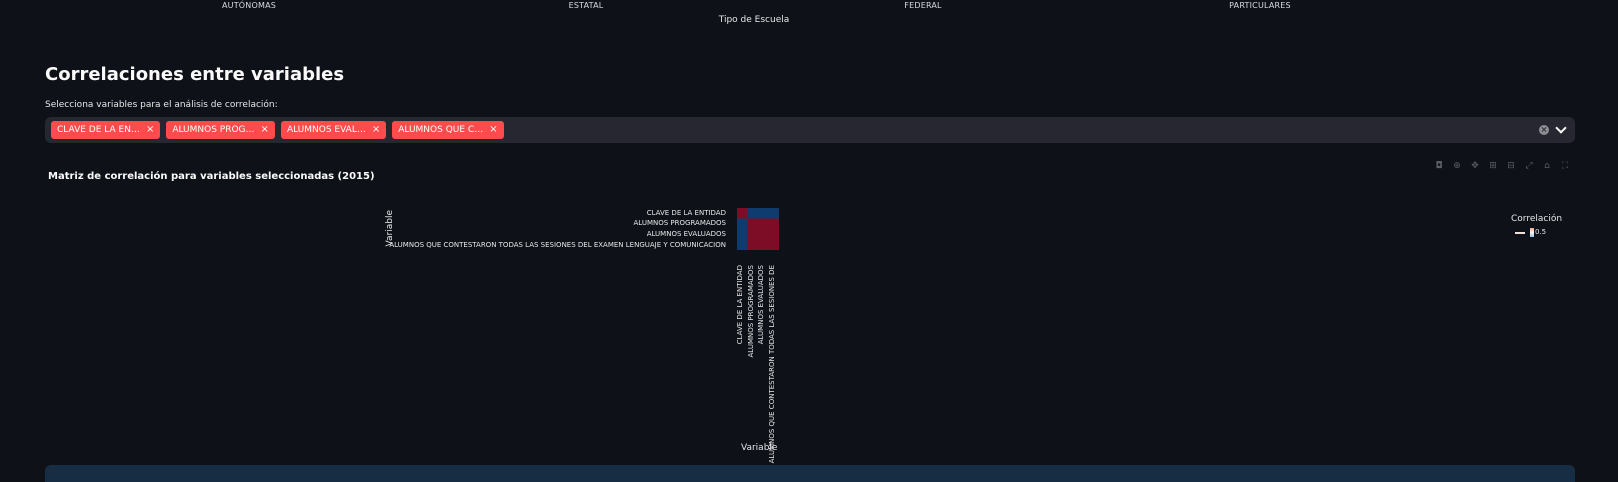 Image resolution: width=1618 pixels, height=482 pixels. What do you see at coordinates (1493, 166) in the screenshot?
I see `zoom-in-icon: ⊞` at bounding box center [1493, 166].